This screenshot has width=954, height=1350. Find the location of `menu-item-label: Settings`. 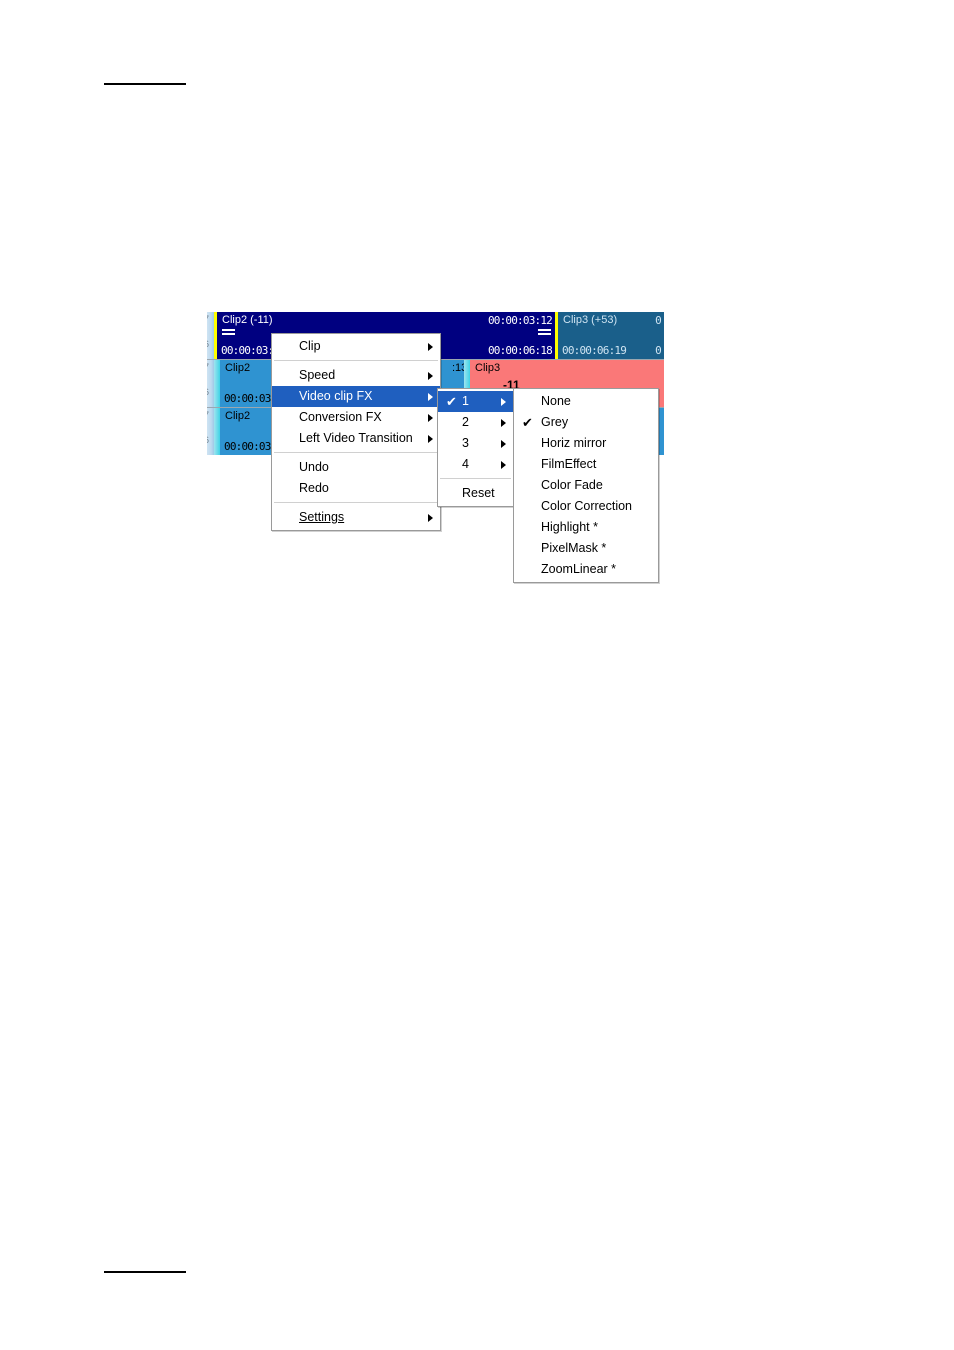

menu-item-label: Settings is located at coordinates (322, 517).